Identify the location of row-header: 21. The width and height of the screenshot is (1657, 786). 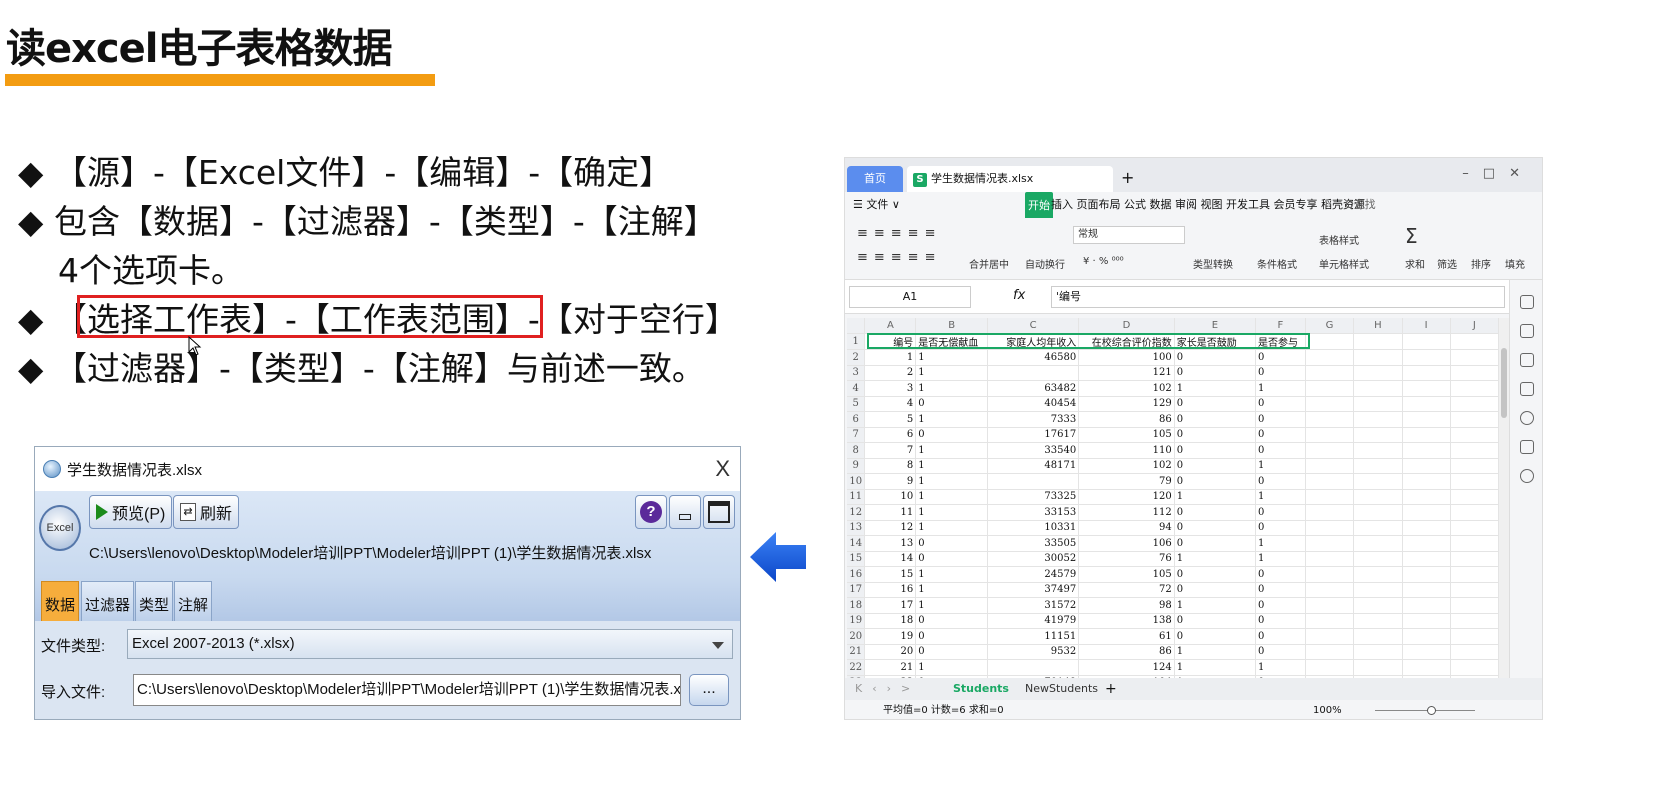
(856, 652).